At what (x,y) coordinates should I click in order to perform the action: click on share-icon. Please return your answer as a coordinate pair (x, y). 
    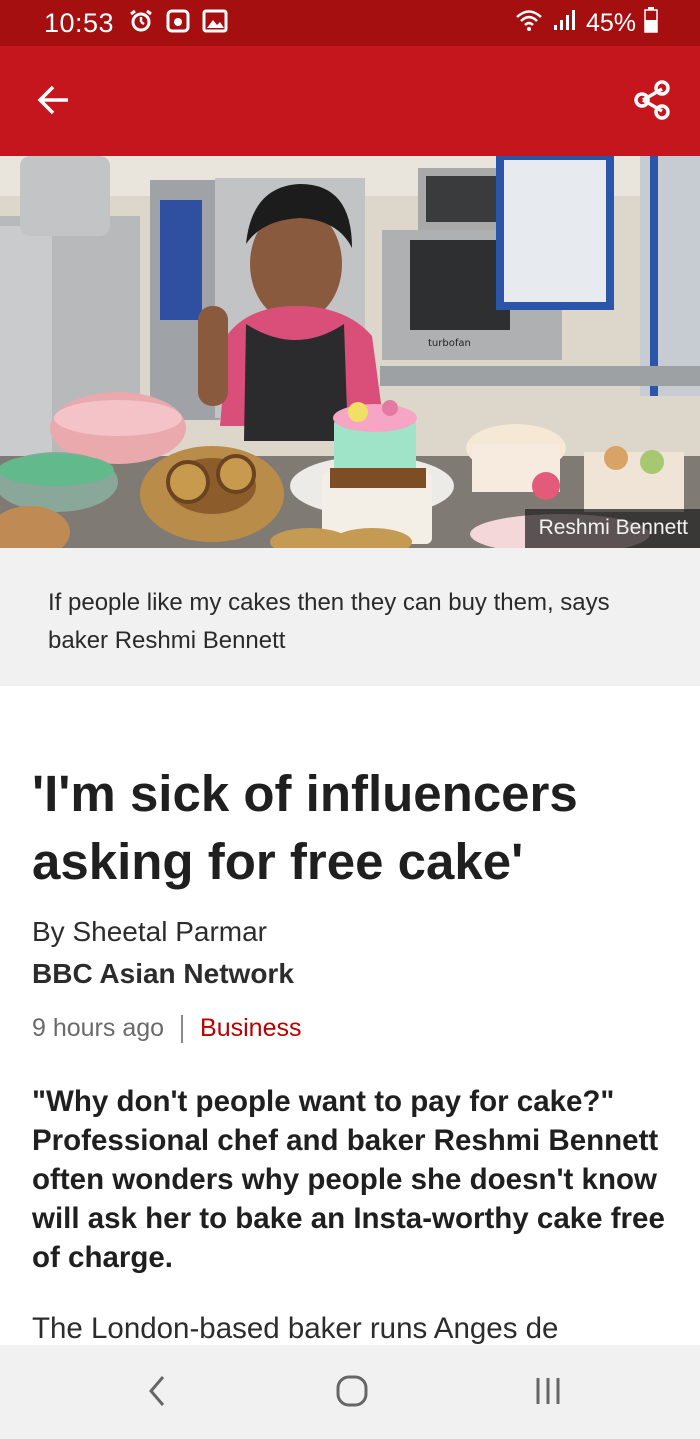
    Looking at the image, I should click on (652, 102).